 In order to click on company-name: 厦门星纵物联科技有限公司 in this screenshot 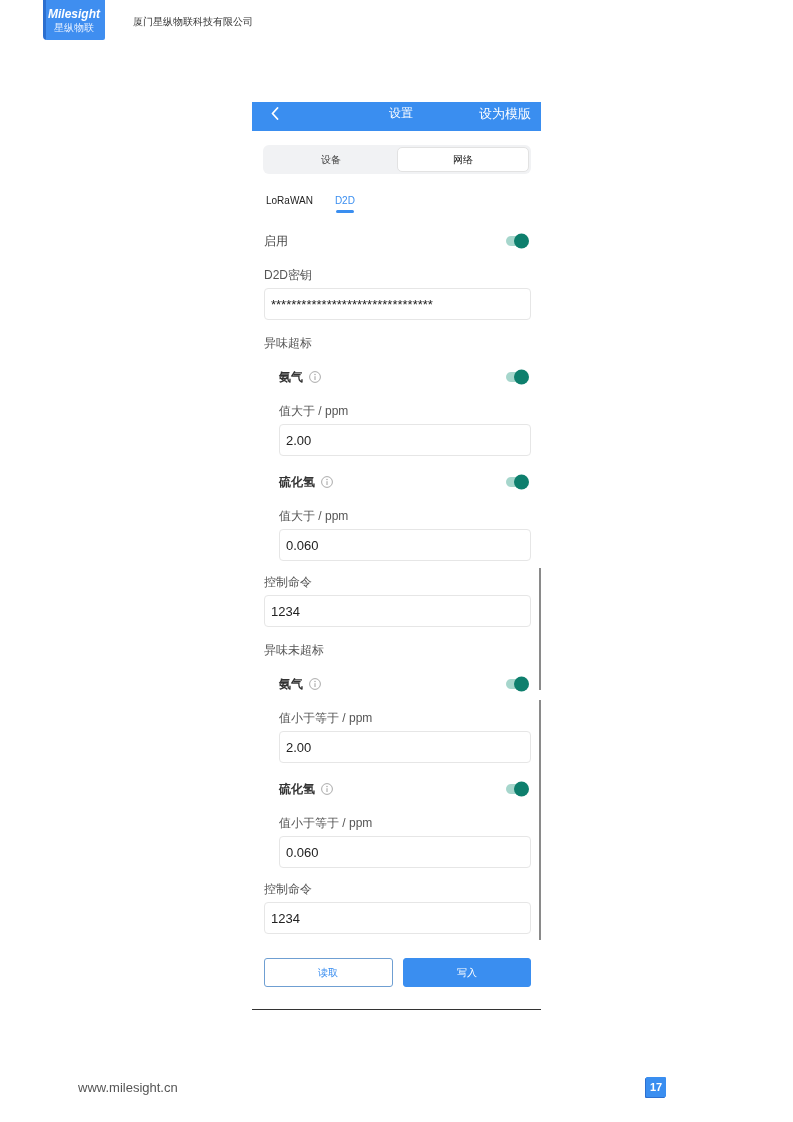, I will do `click(193, 22)`.